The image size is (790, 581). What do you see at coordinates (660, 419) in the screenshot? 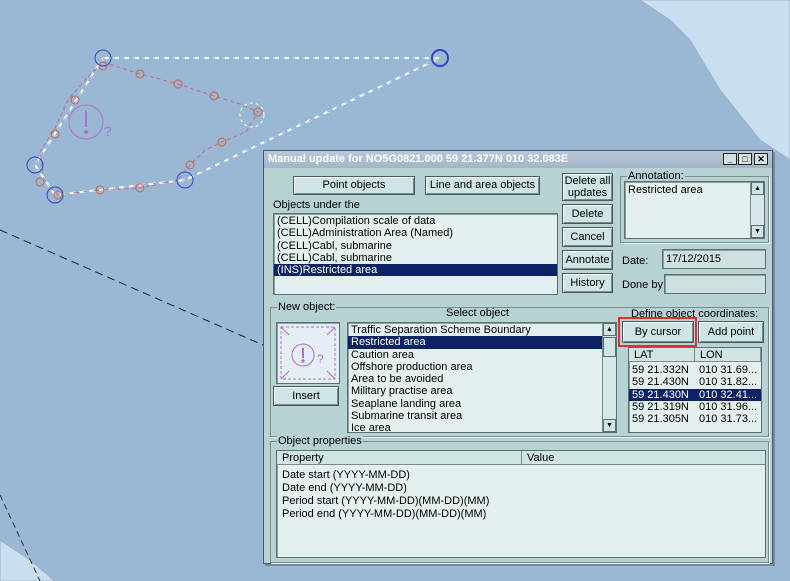
I see `coordinate-lat: 59 21.305N` at bounding box center [660, 419].